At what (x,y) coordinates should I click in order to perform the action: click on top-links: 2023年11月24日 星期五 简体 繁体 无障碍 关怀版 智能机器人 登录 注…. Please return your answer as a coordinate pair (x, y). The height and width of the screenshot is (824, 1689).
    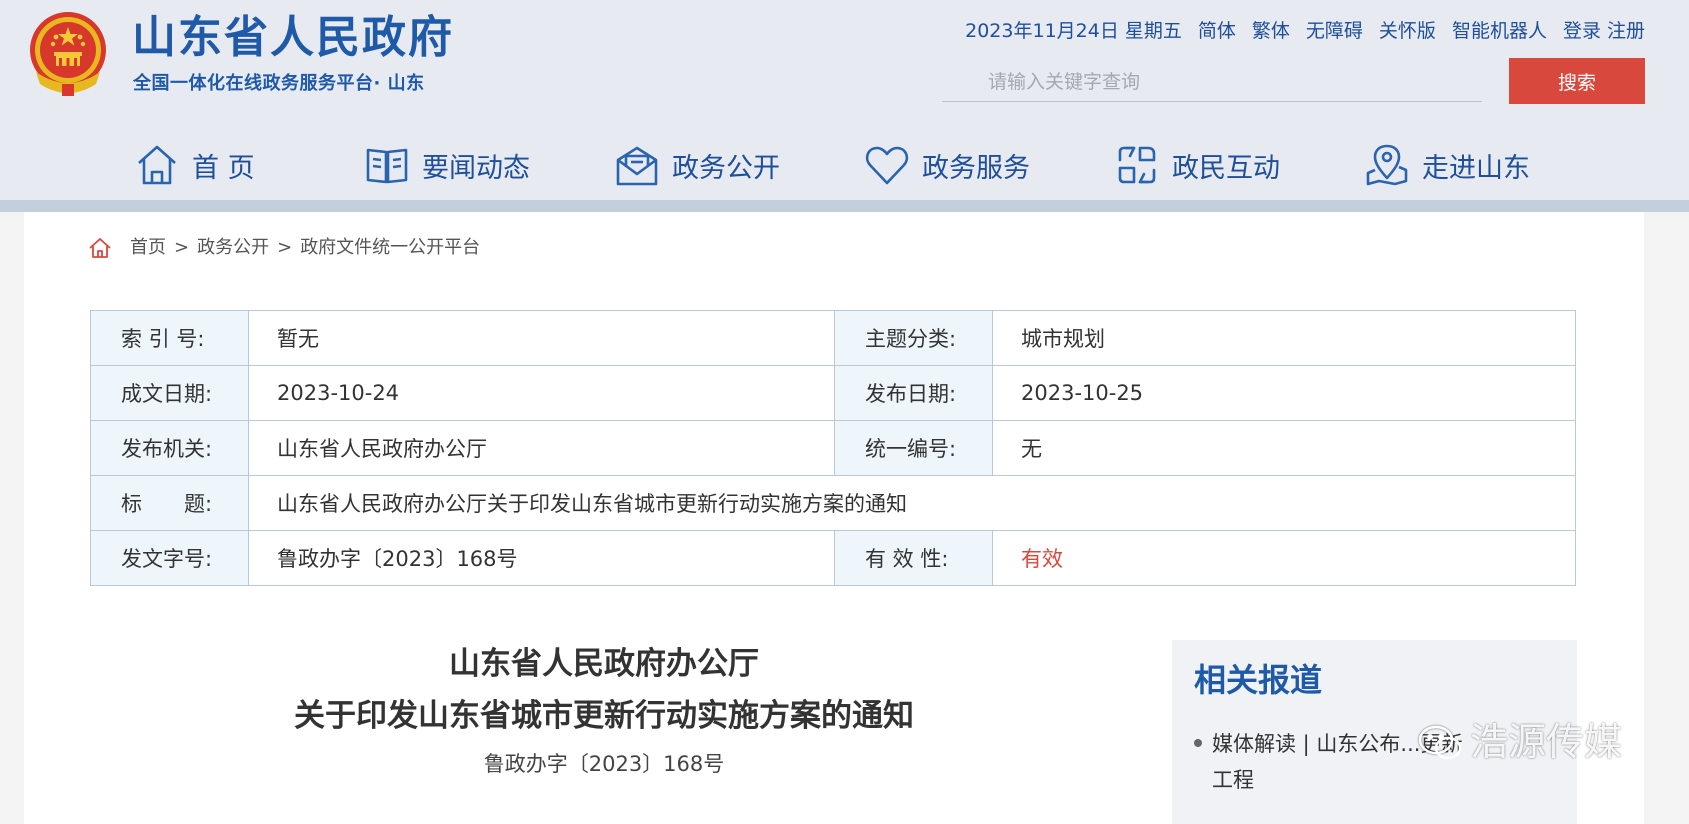
    Looking at the image, I should click on (1305, 31).